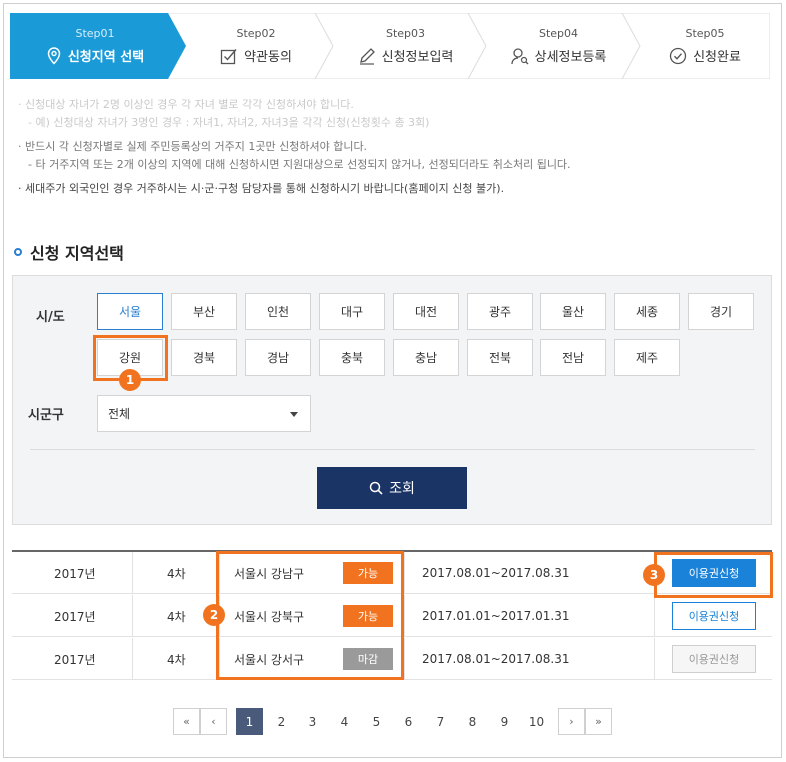 The width and height of the screenshot is (786, 762). What do you see at coordinates (392, 449) in the screenshot?
I see `panel-divider` at bounding box center [392, 449].